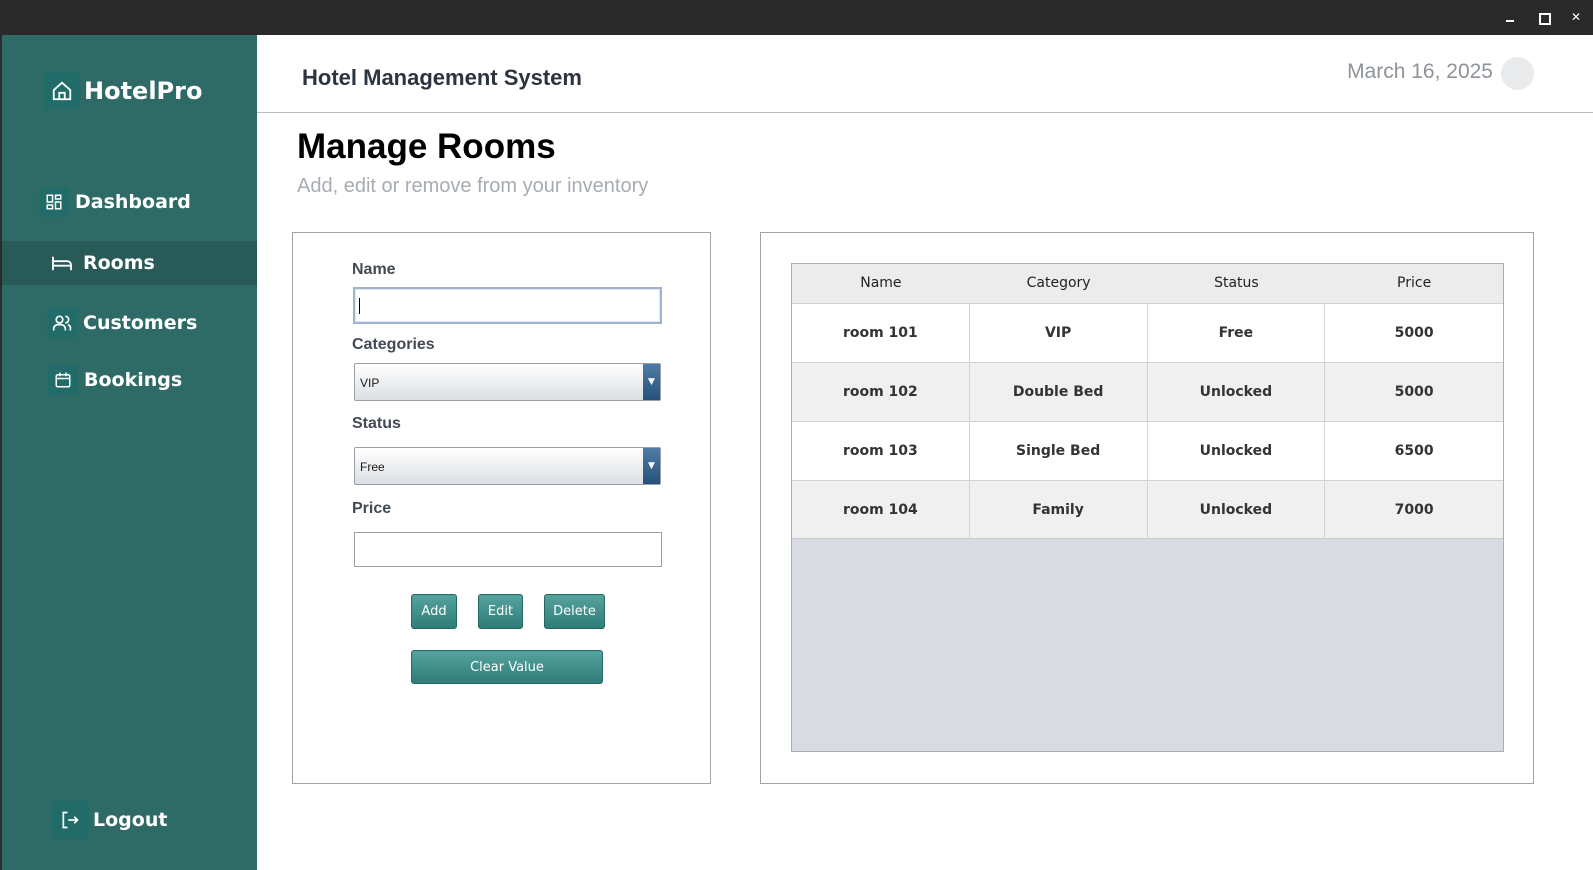  I want to click on table-header: Name Category Status Price, so click(1147, 283).